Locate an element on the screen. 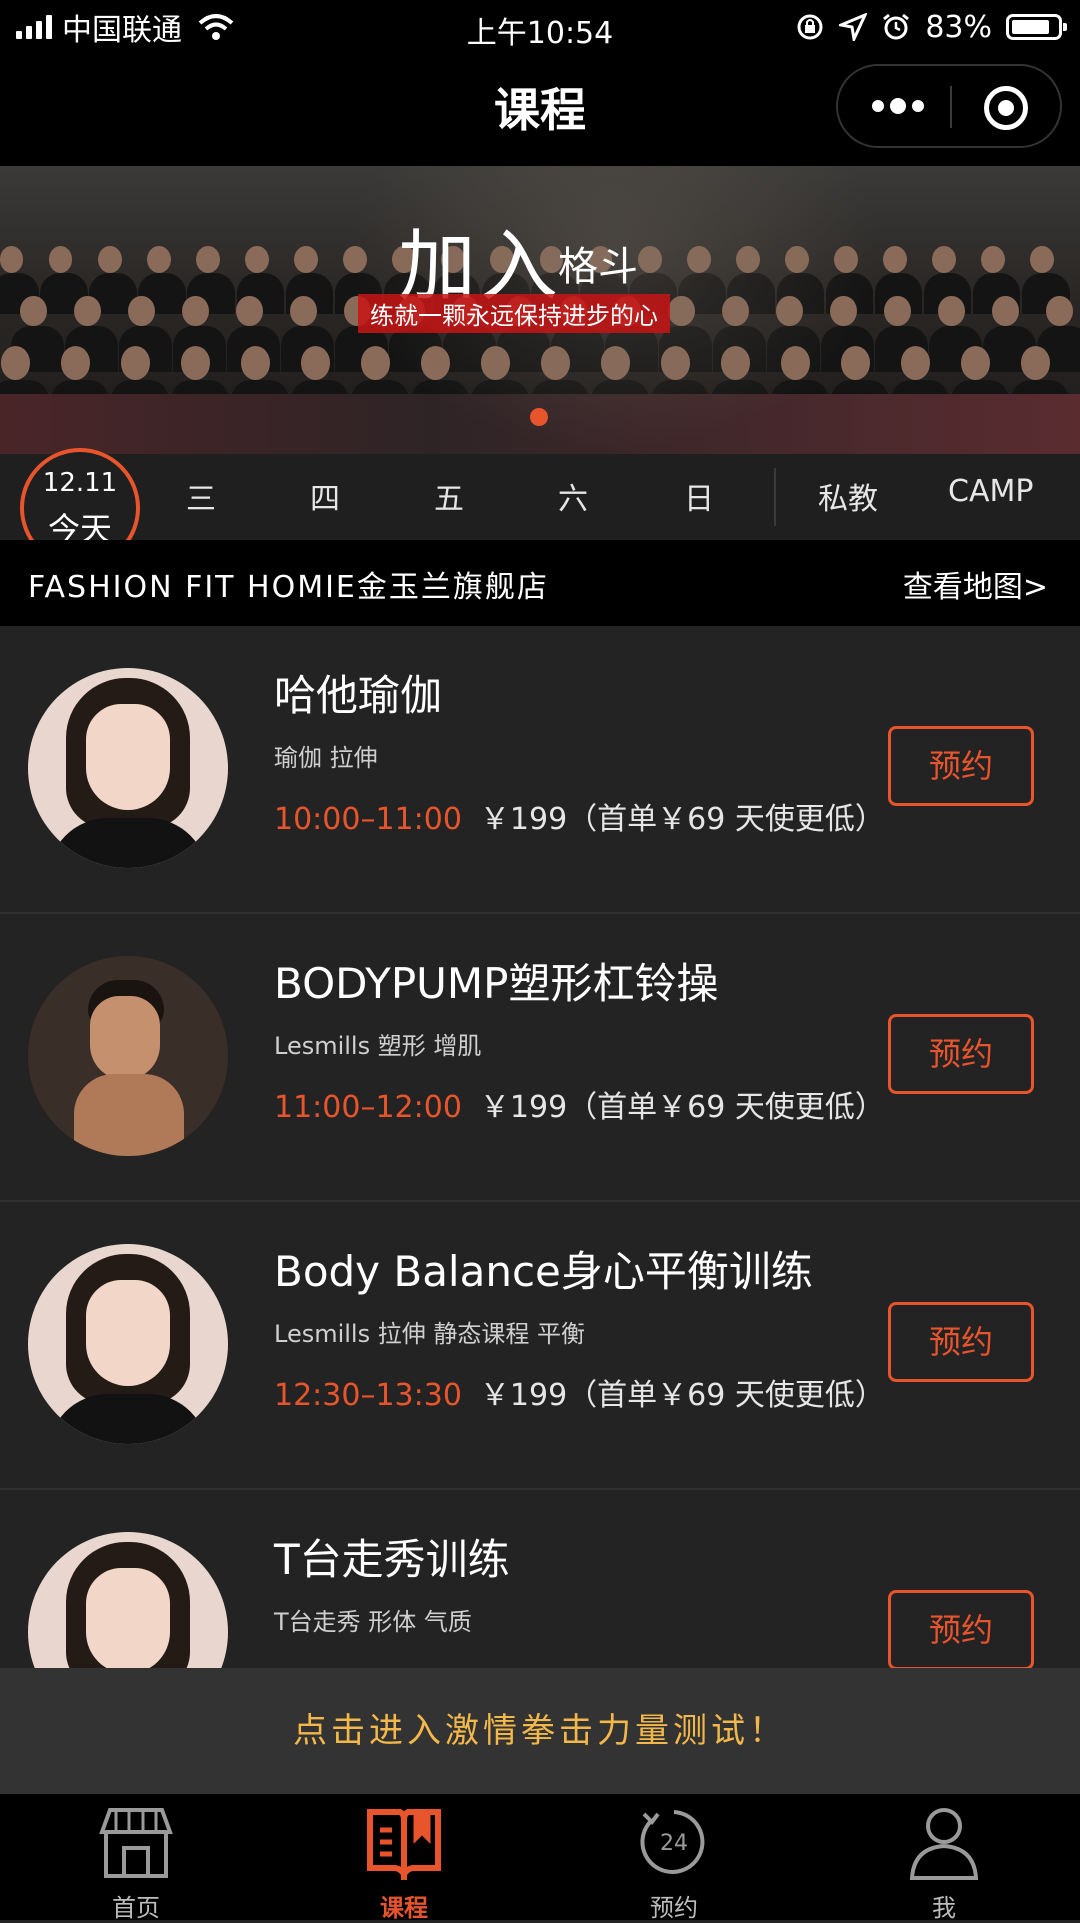  capsule-divider is located at coordinates (951, 107).